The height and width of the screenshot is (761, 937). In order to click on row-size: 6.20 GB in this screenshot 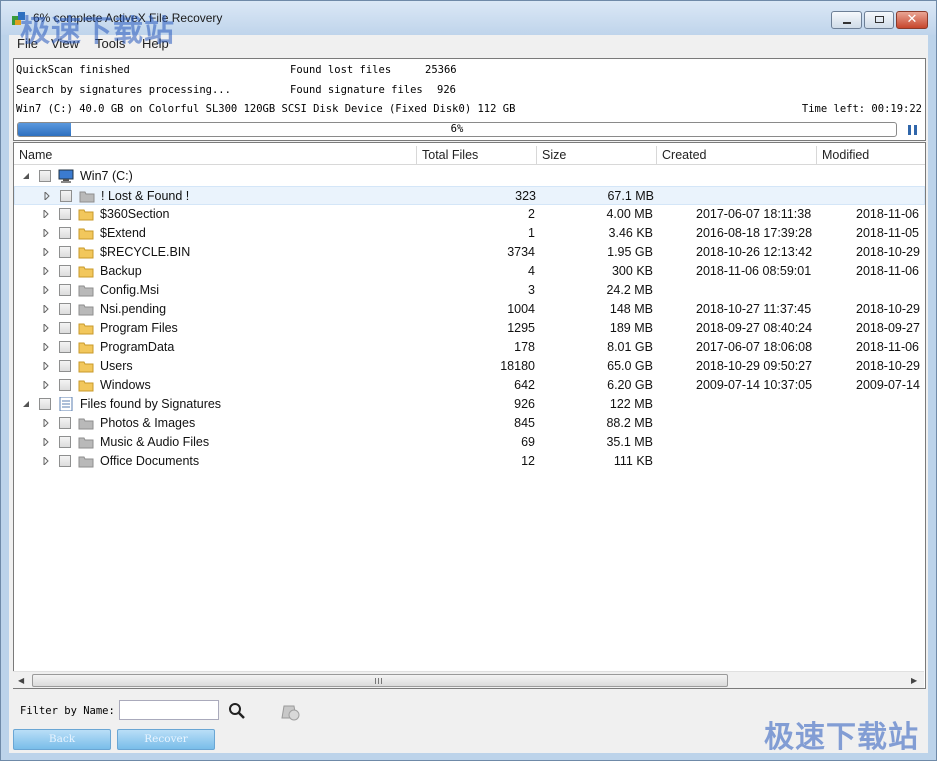, I will do `click(630, 385)`.